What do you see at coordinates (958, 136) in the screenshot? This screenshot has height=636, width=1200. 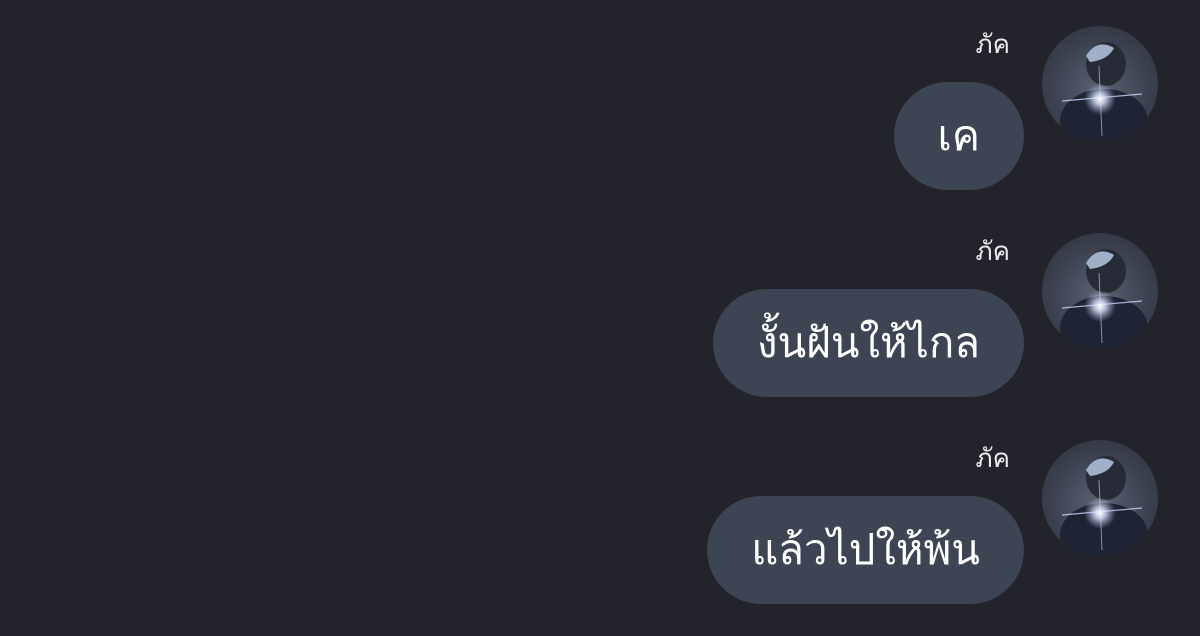 I see `message-bubble: เค` at bounding box center [958, 136].